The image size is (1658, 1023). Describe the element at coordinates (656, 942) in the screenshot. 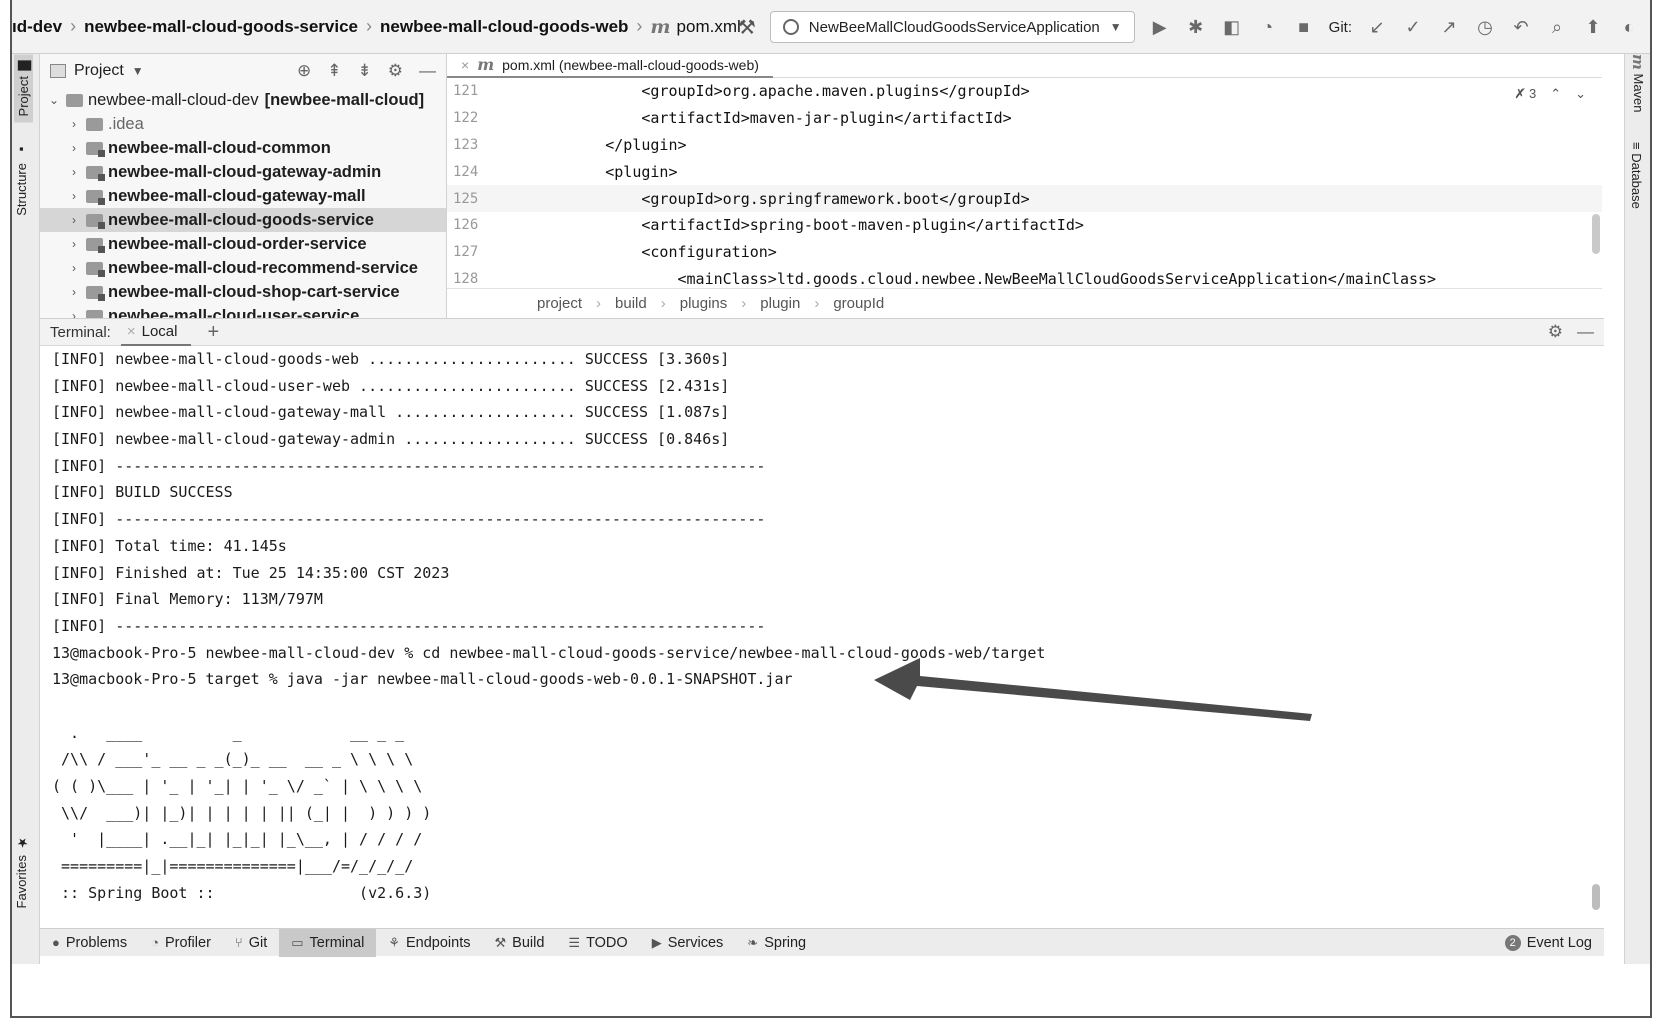

I see `services-icon: ▶` at that location.